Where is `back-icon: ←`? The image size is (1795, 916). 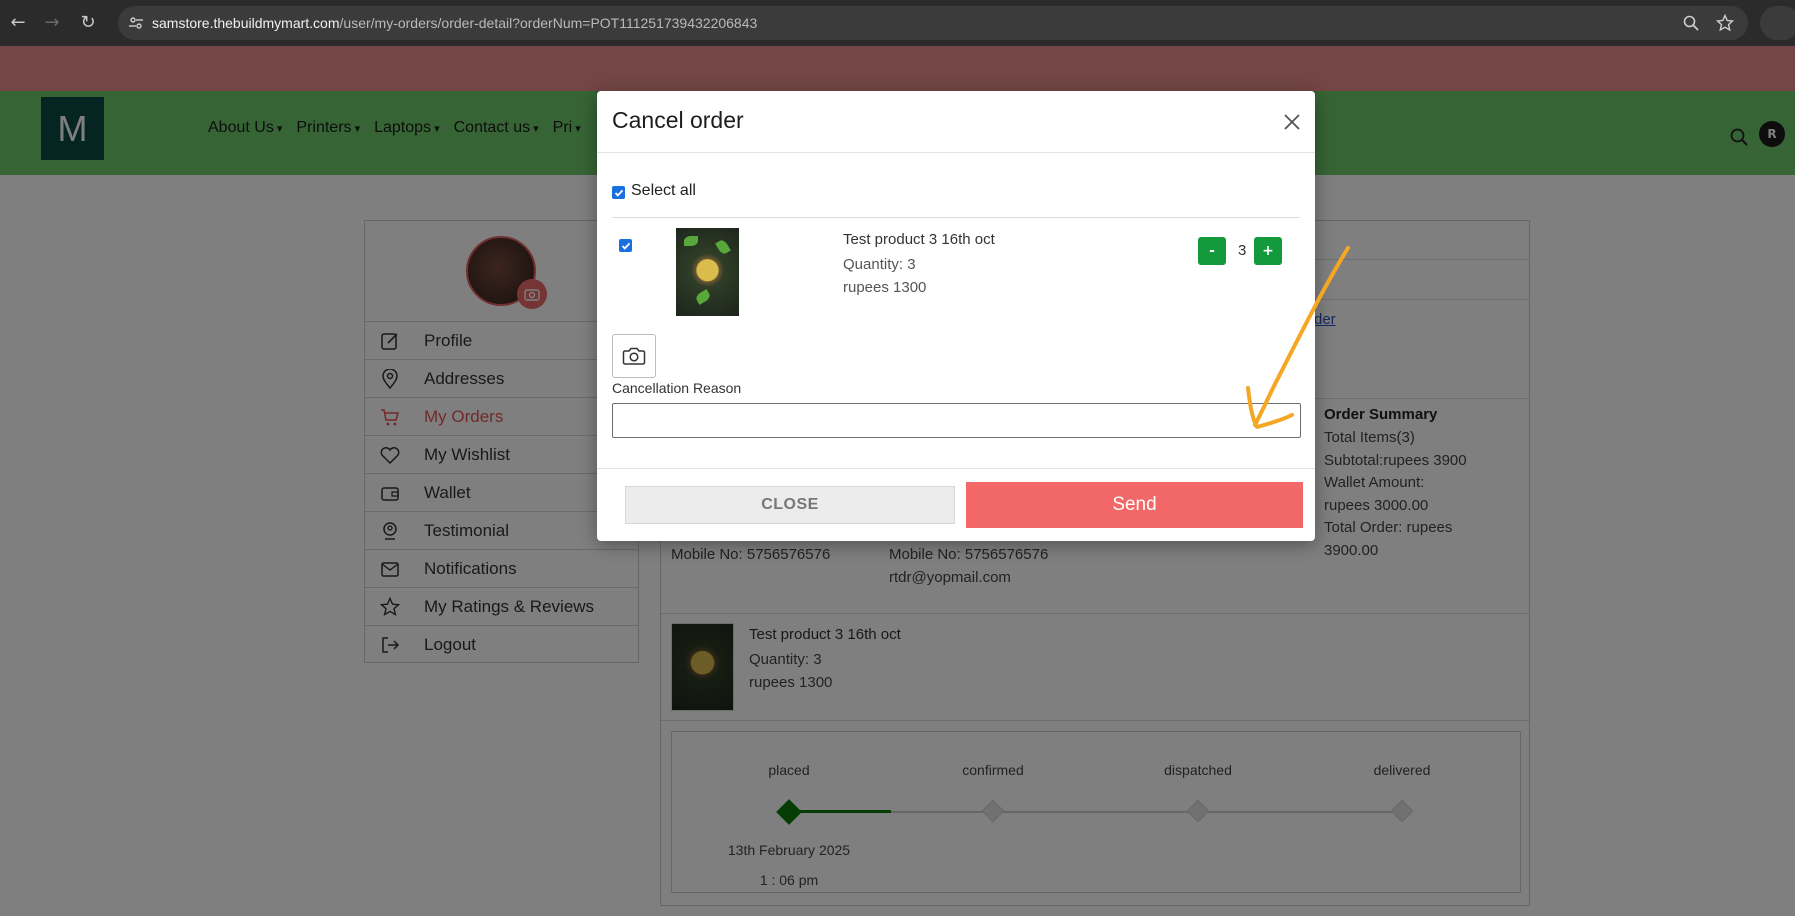 back-icon: ← is located at coordinates (18, 22).